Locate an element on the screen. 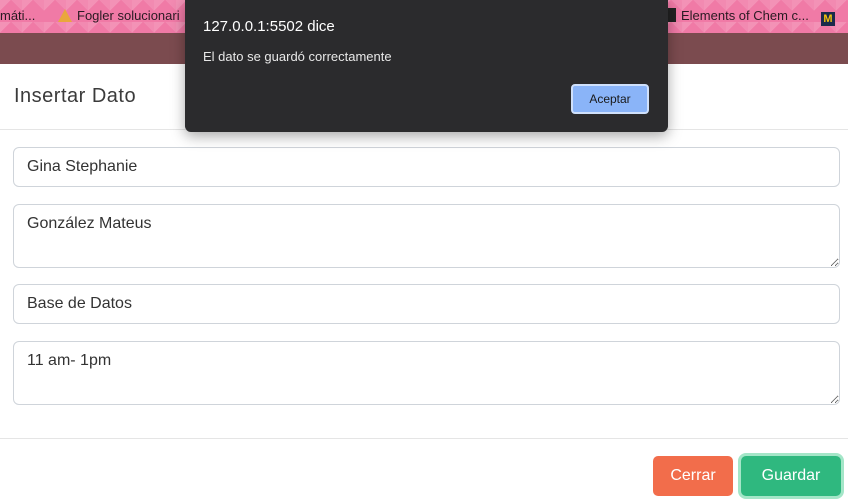 The image size is (848, 504). save-button: Guardar is located at coordinates (791, 476).